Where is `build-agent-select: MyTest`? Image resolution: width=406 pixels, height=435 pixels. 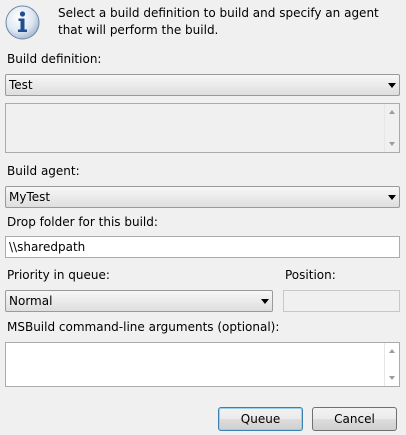 build-agent-select: MyTest is located at coordinates (202, 197).